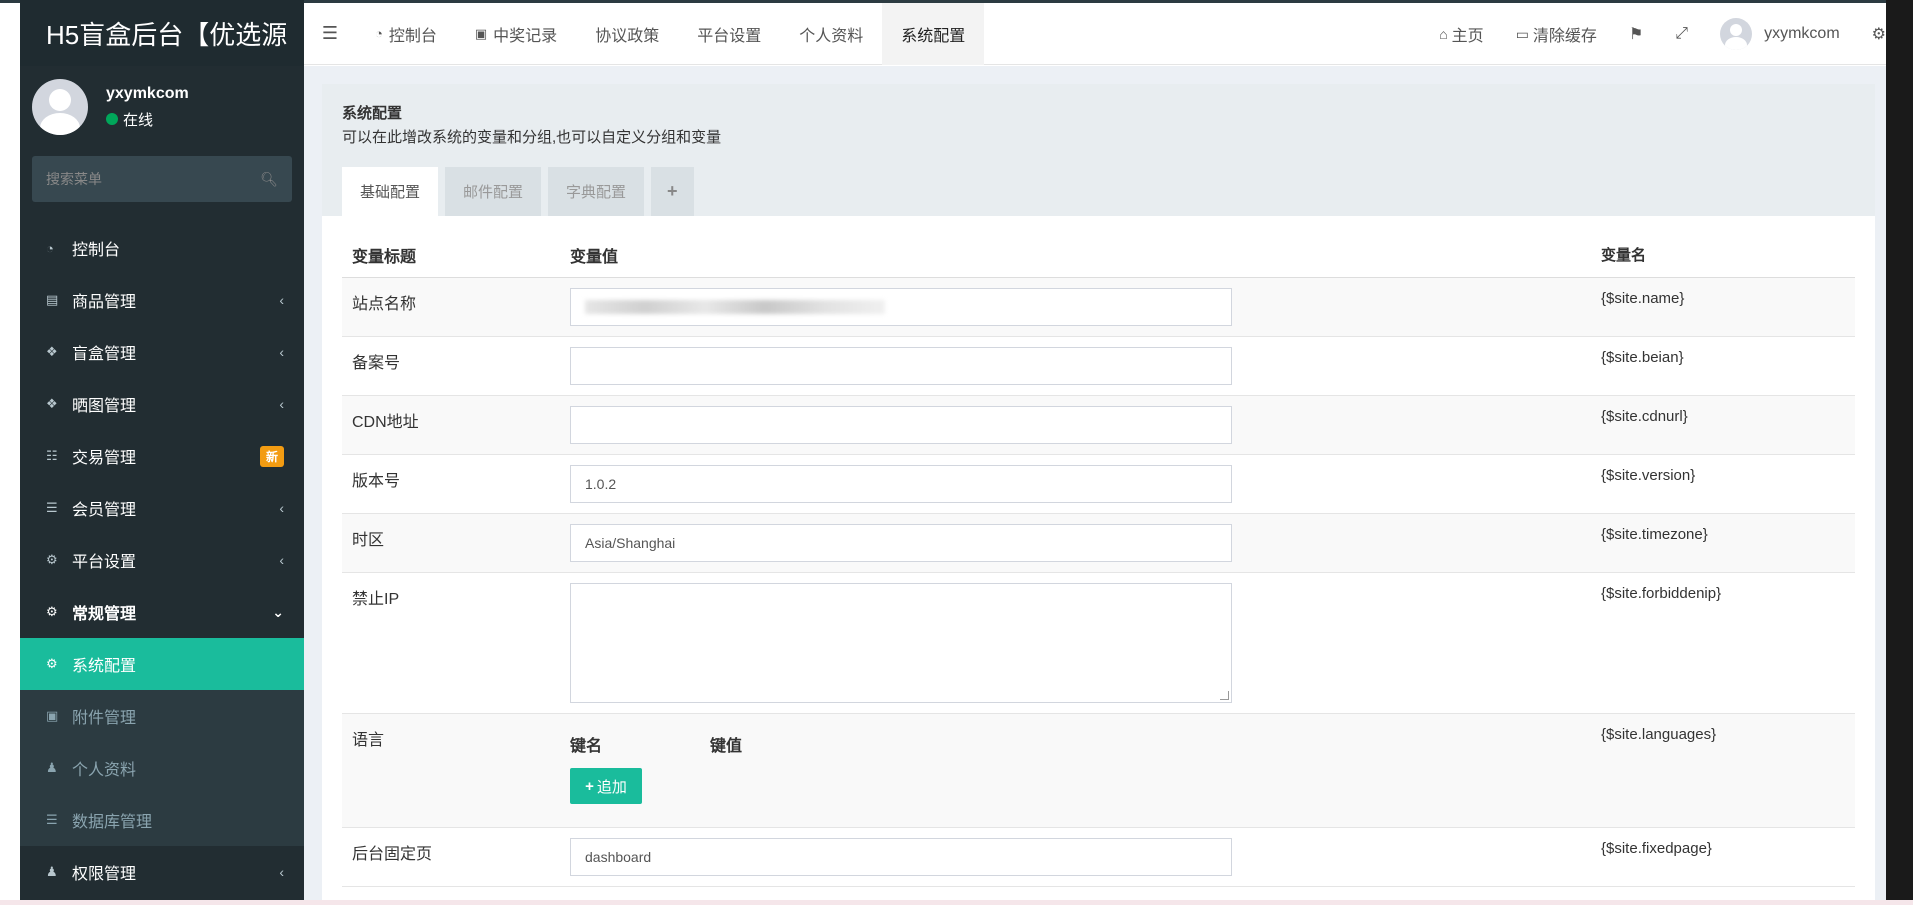 This screenshot has width=1913, height=905. I want to click on site-name-input, so click(901, 307).